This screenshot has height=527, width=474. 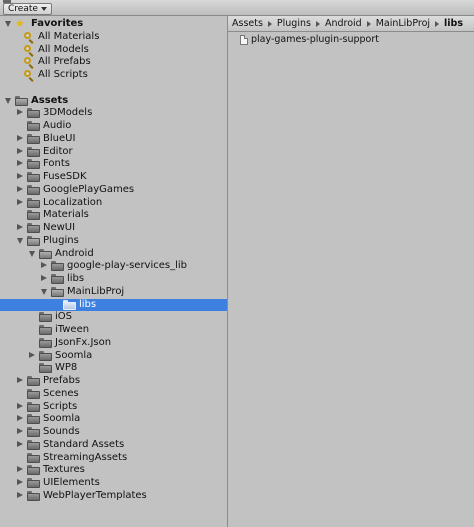 I want to click on folder-item-sounds: Sounds, so click(x=113, y=432).